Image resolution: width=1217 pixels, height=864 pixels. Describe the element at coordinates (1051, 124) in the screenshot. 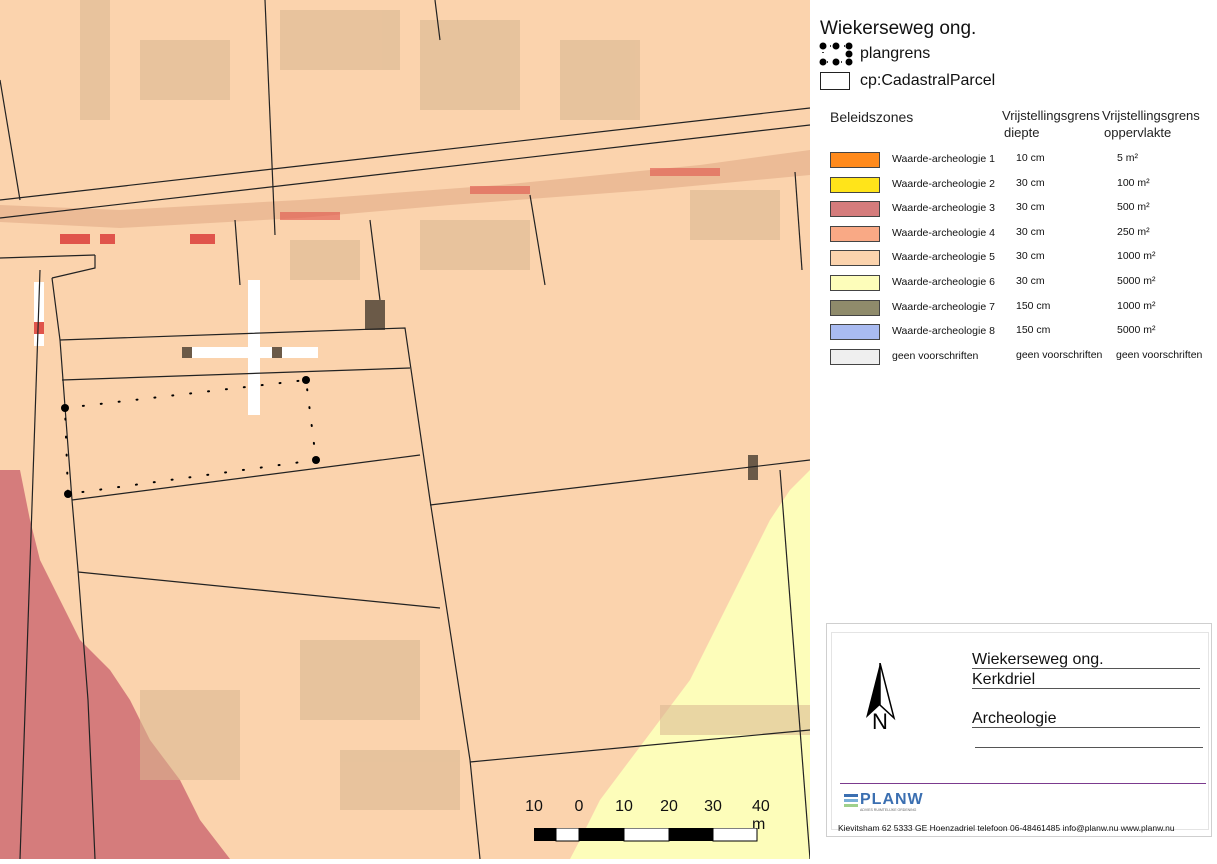

I see `col-header-depth: Vrijstellingsgrens diepte` at that location.